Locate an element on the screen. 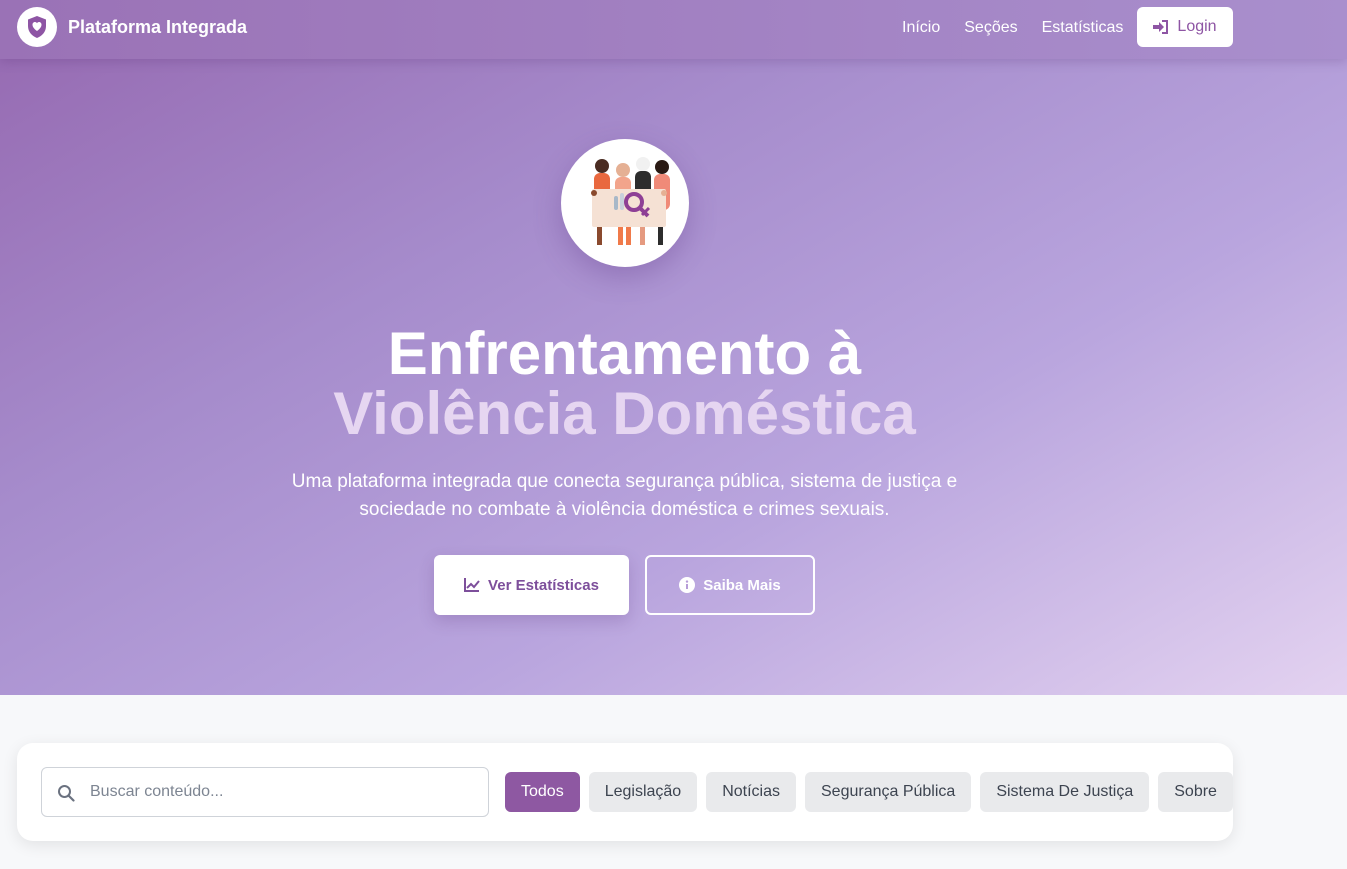 The image size is (1347, 869). search-box is located at coordinates (265, 792).